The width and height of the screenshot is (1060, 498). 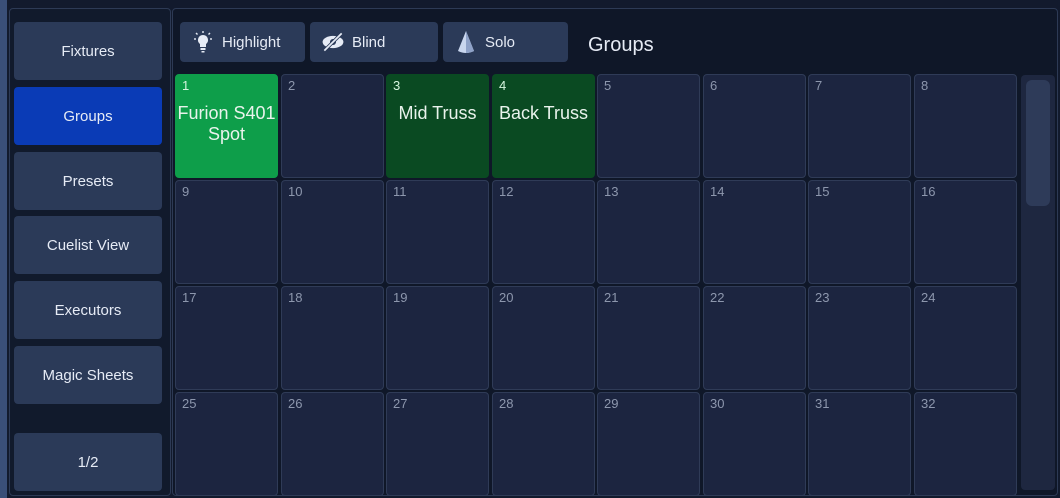 I want to click on sidebar-item-label: Groups, so click(x=88, y=116).